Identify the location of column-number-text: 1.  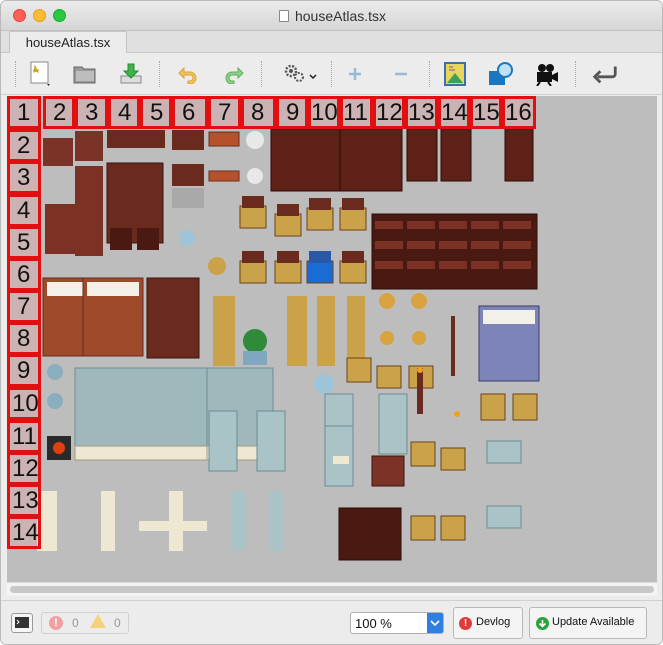
(24, 112).